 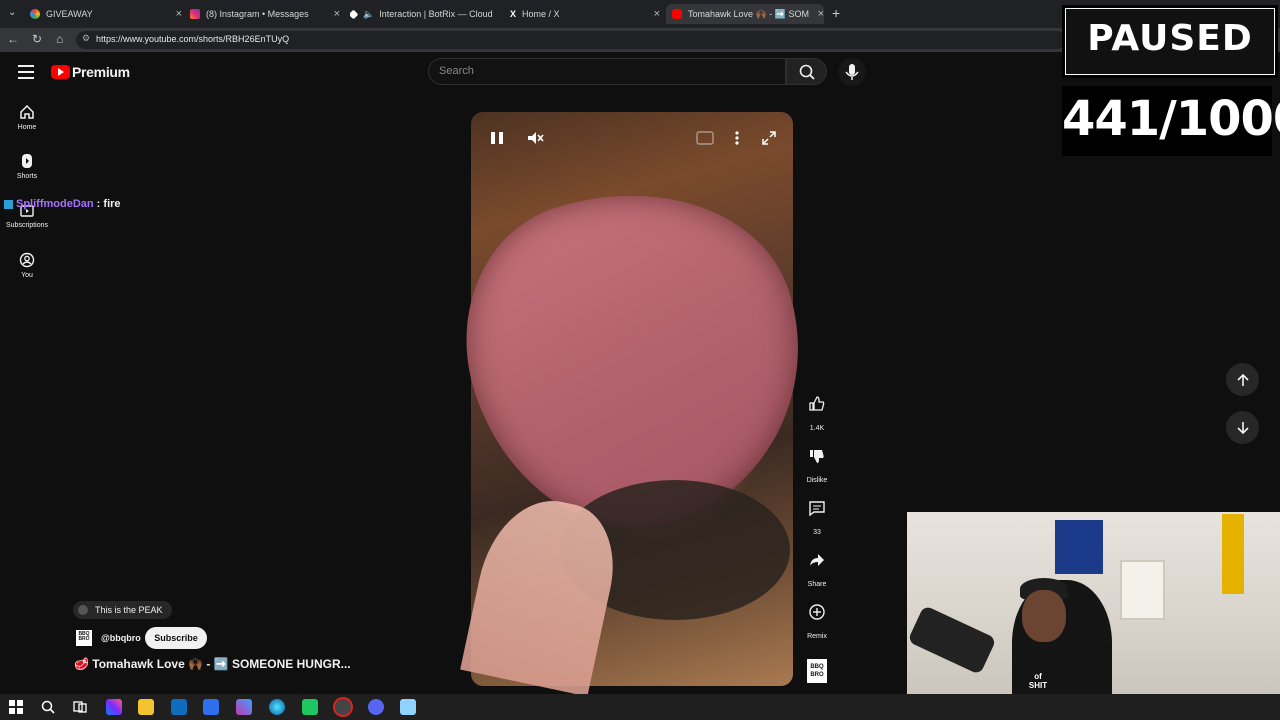 What do you see at coordinates (60, 72) in the screenshot?
I see `youtube-logo-icon` at bounding box center [60, 72].